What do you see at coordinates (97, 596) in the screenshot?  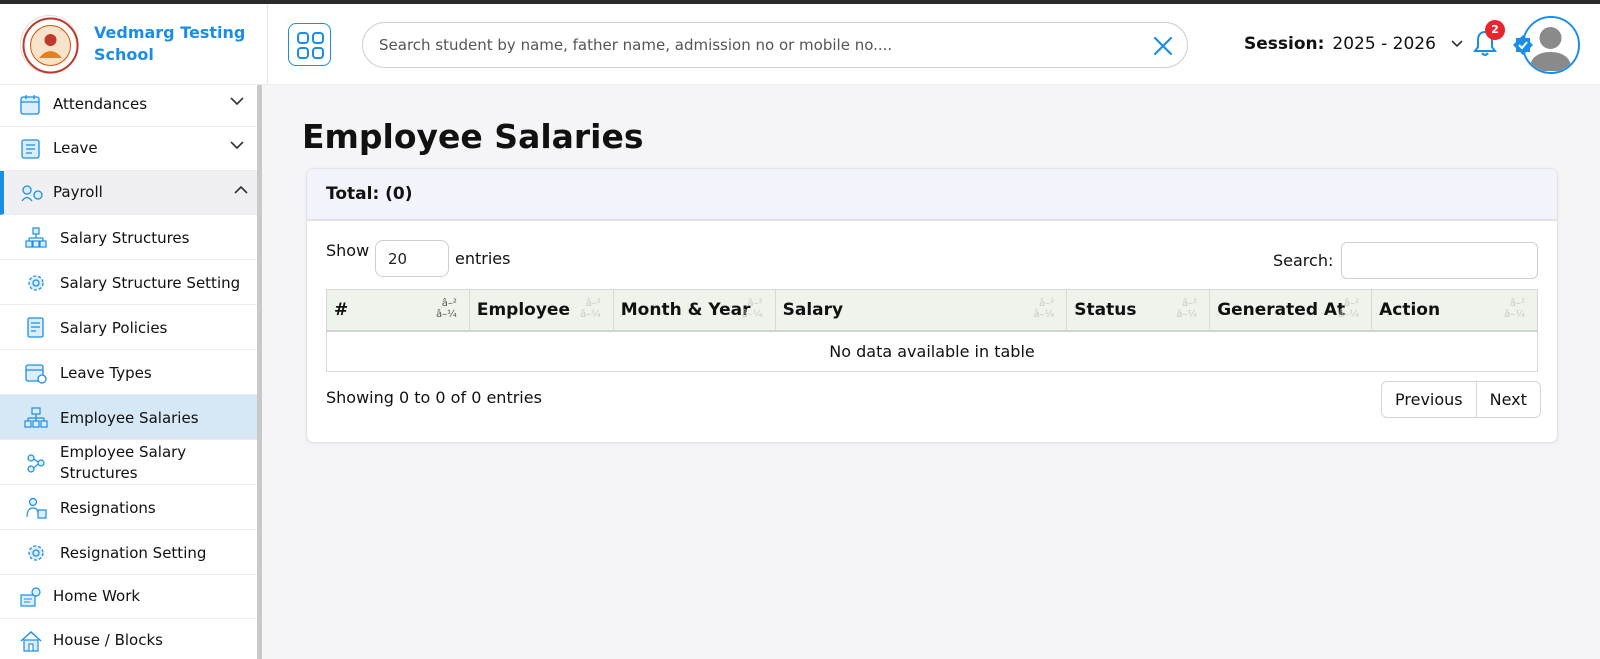 I see `sidebar-item-label: Home Work` at bounding box center [97, 596].